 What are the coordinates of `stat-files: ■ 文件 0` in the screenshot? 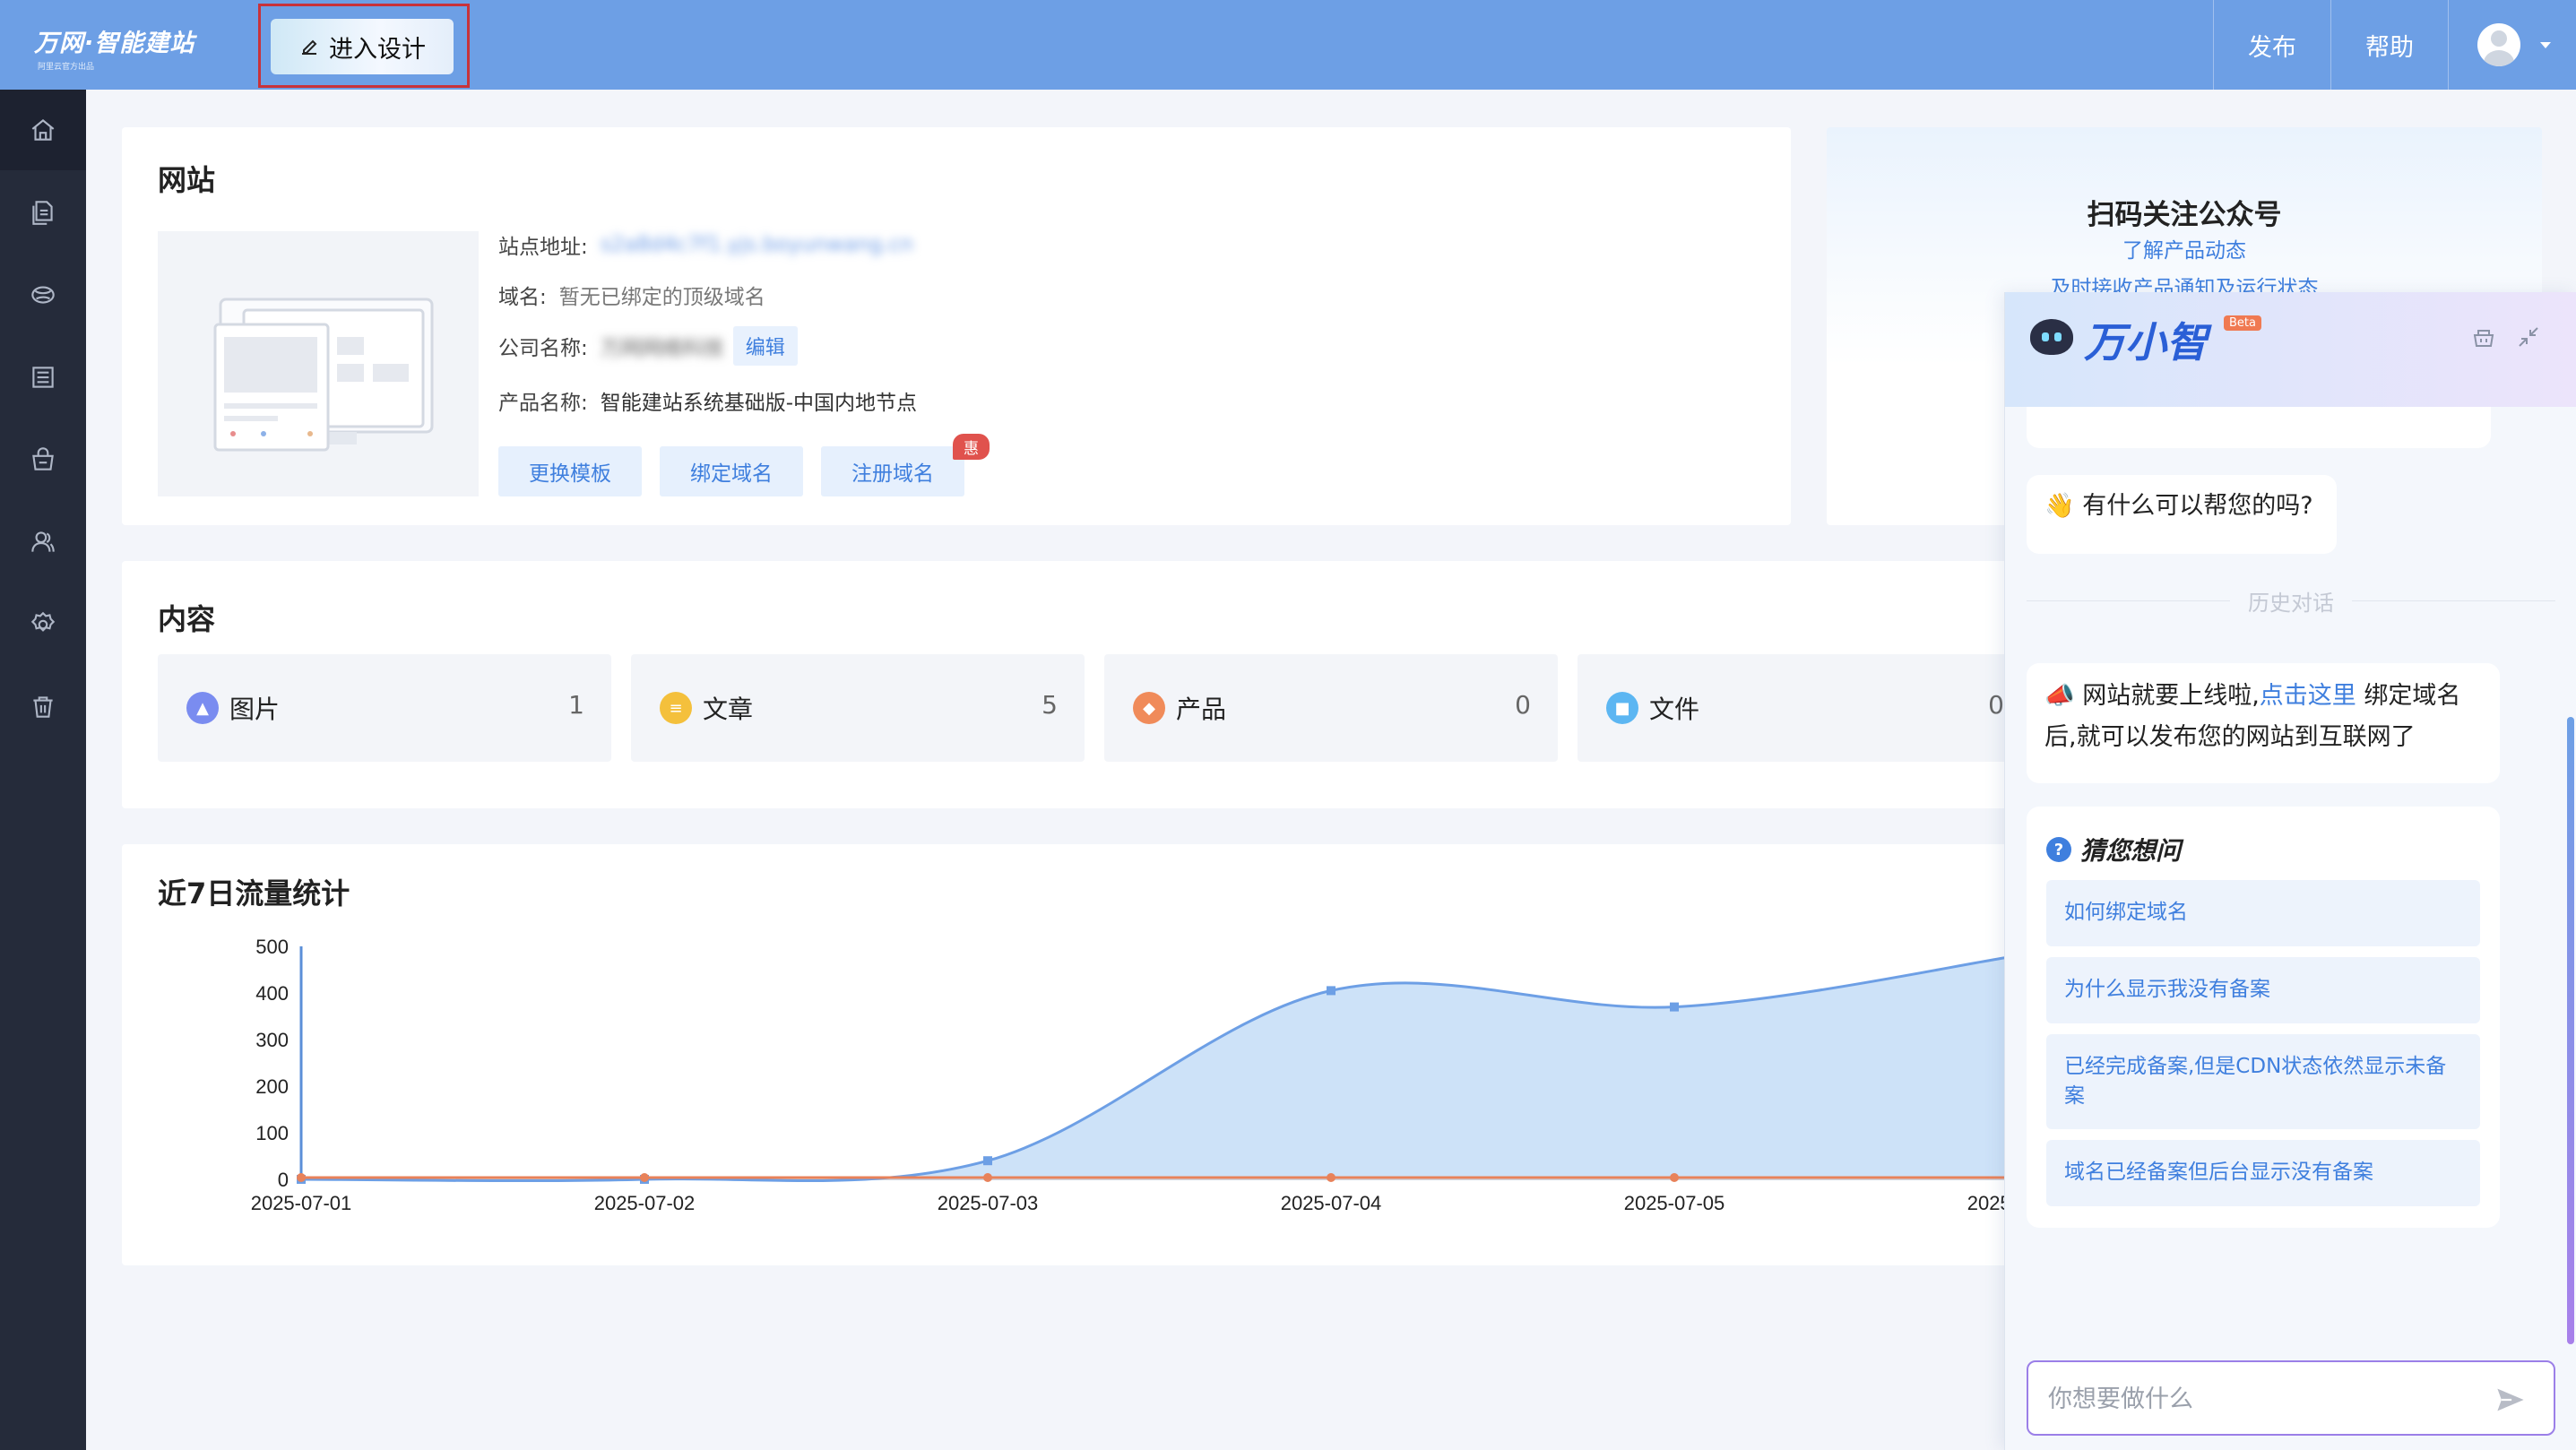 It's located at (1804, 708).